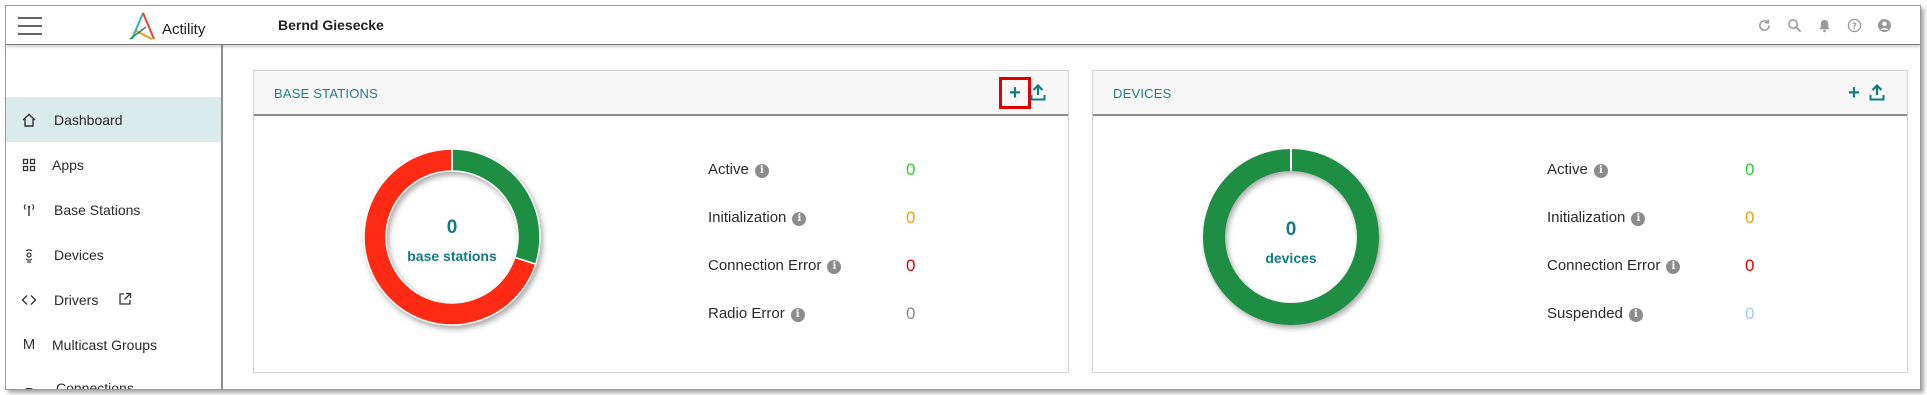  Describe the element at coordinates (29, 344) in the screenshot. I see `multicast-icon: M` at that location.